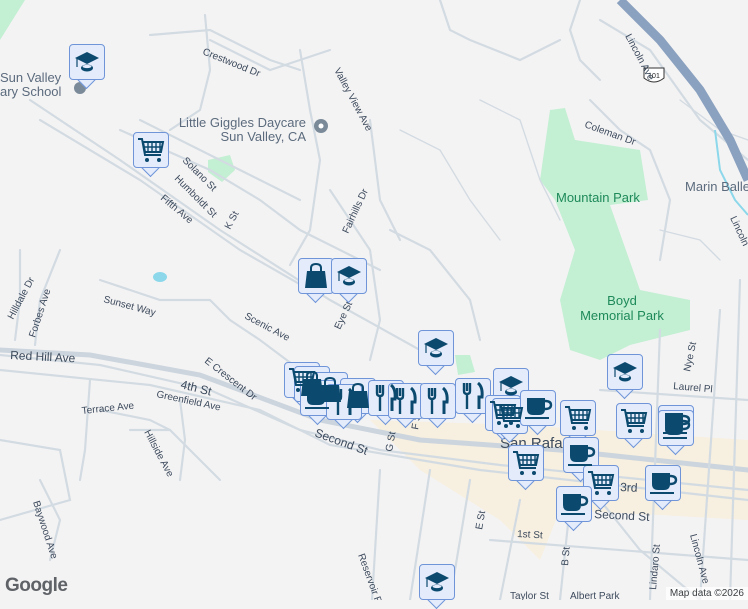 This screenshot has width=748, height=609. I want to click on place-label-school: Sun Valley, so click(31, 77).